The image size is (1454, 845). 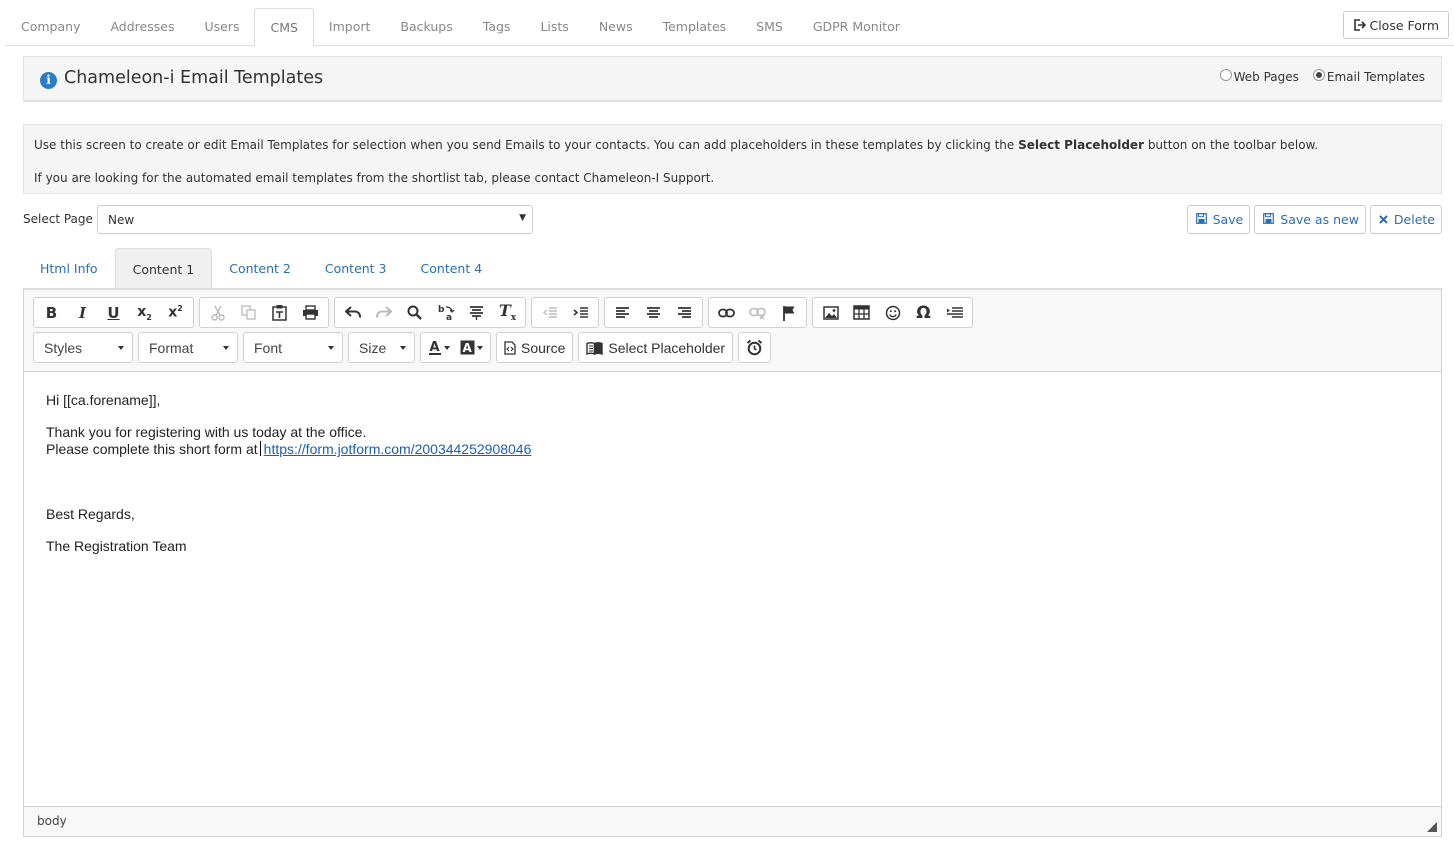 What do you see at coordinates (1259, 76) in the screenshot?
I see `radio-web-pages: Web Pages` at bounding box center [1259, 76].